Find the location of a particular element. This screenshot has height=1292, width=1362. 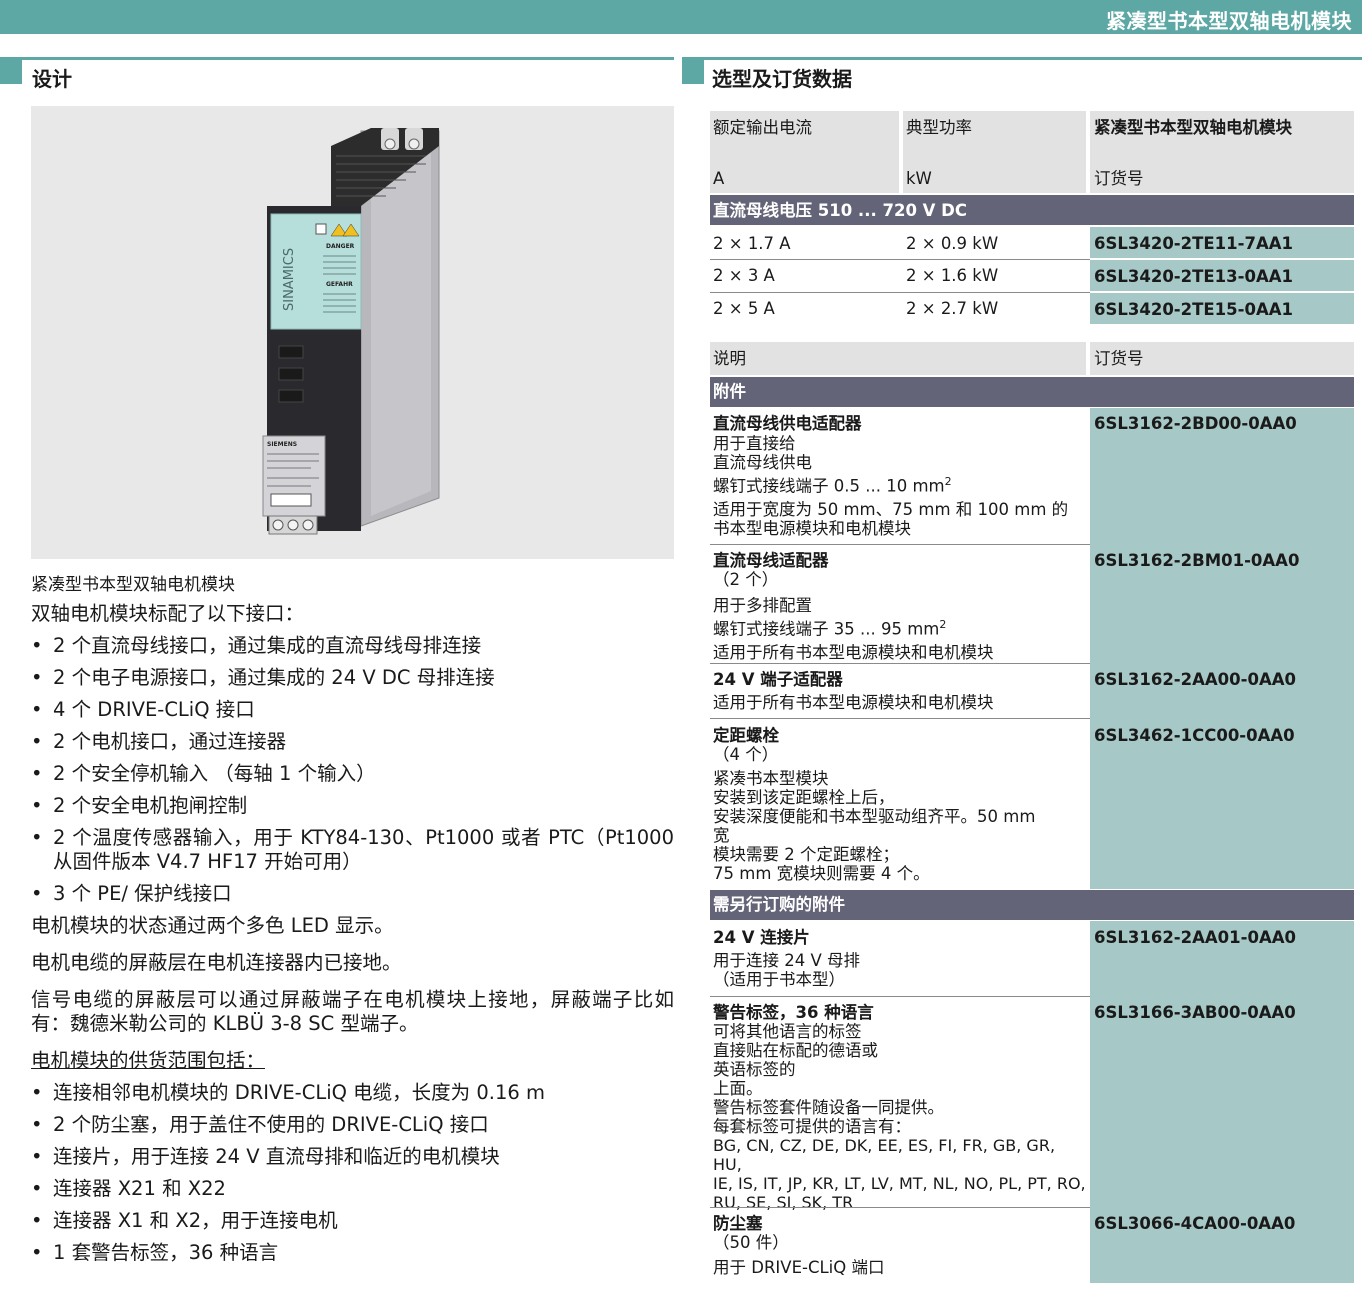

table-cell: 2 × 0.9 kW is located at coordinates (952, 243).